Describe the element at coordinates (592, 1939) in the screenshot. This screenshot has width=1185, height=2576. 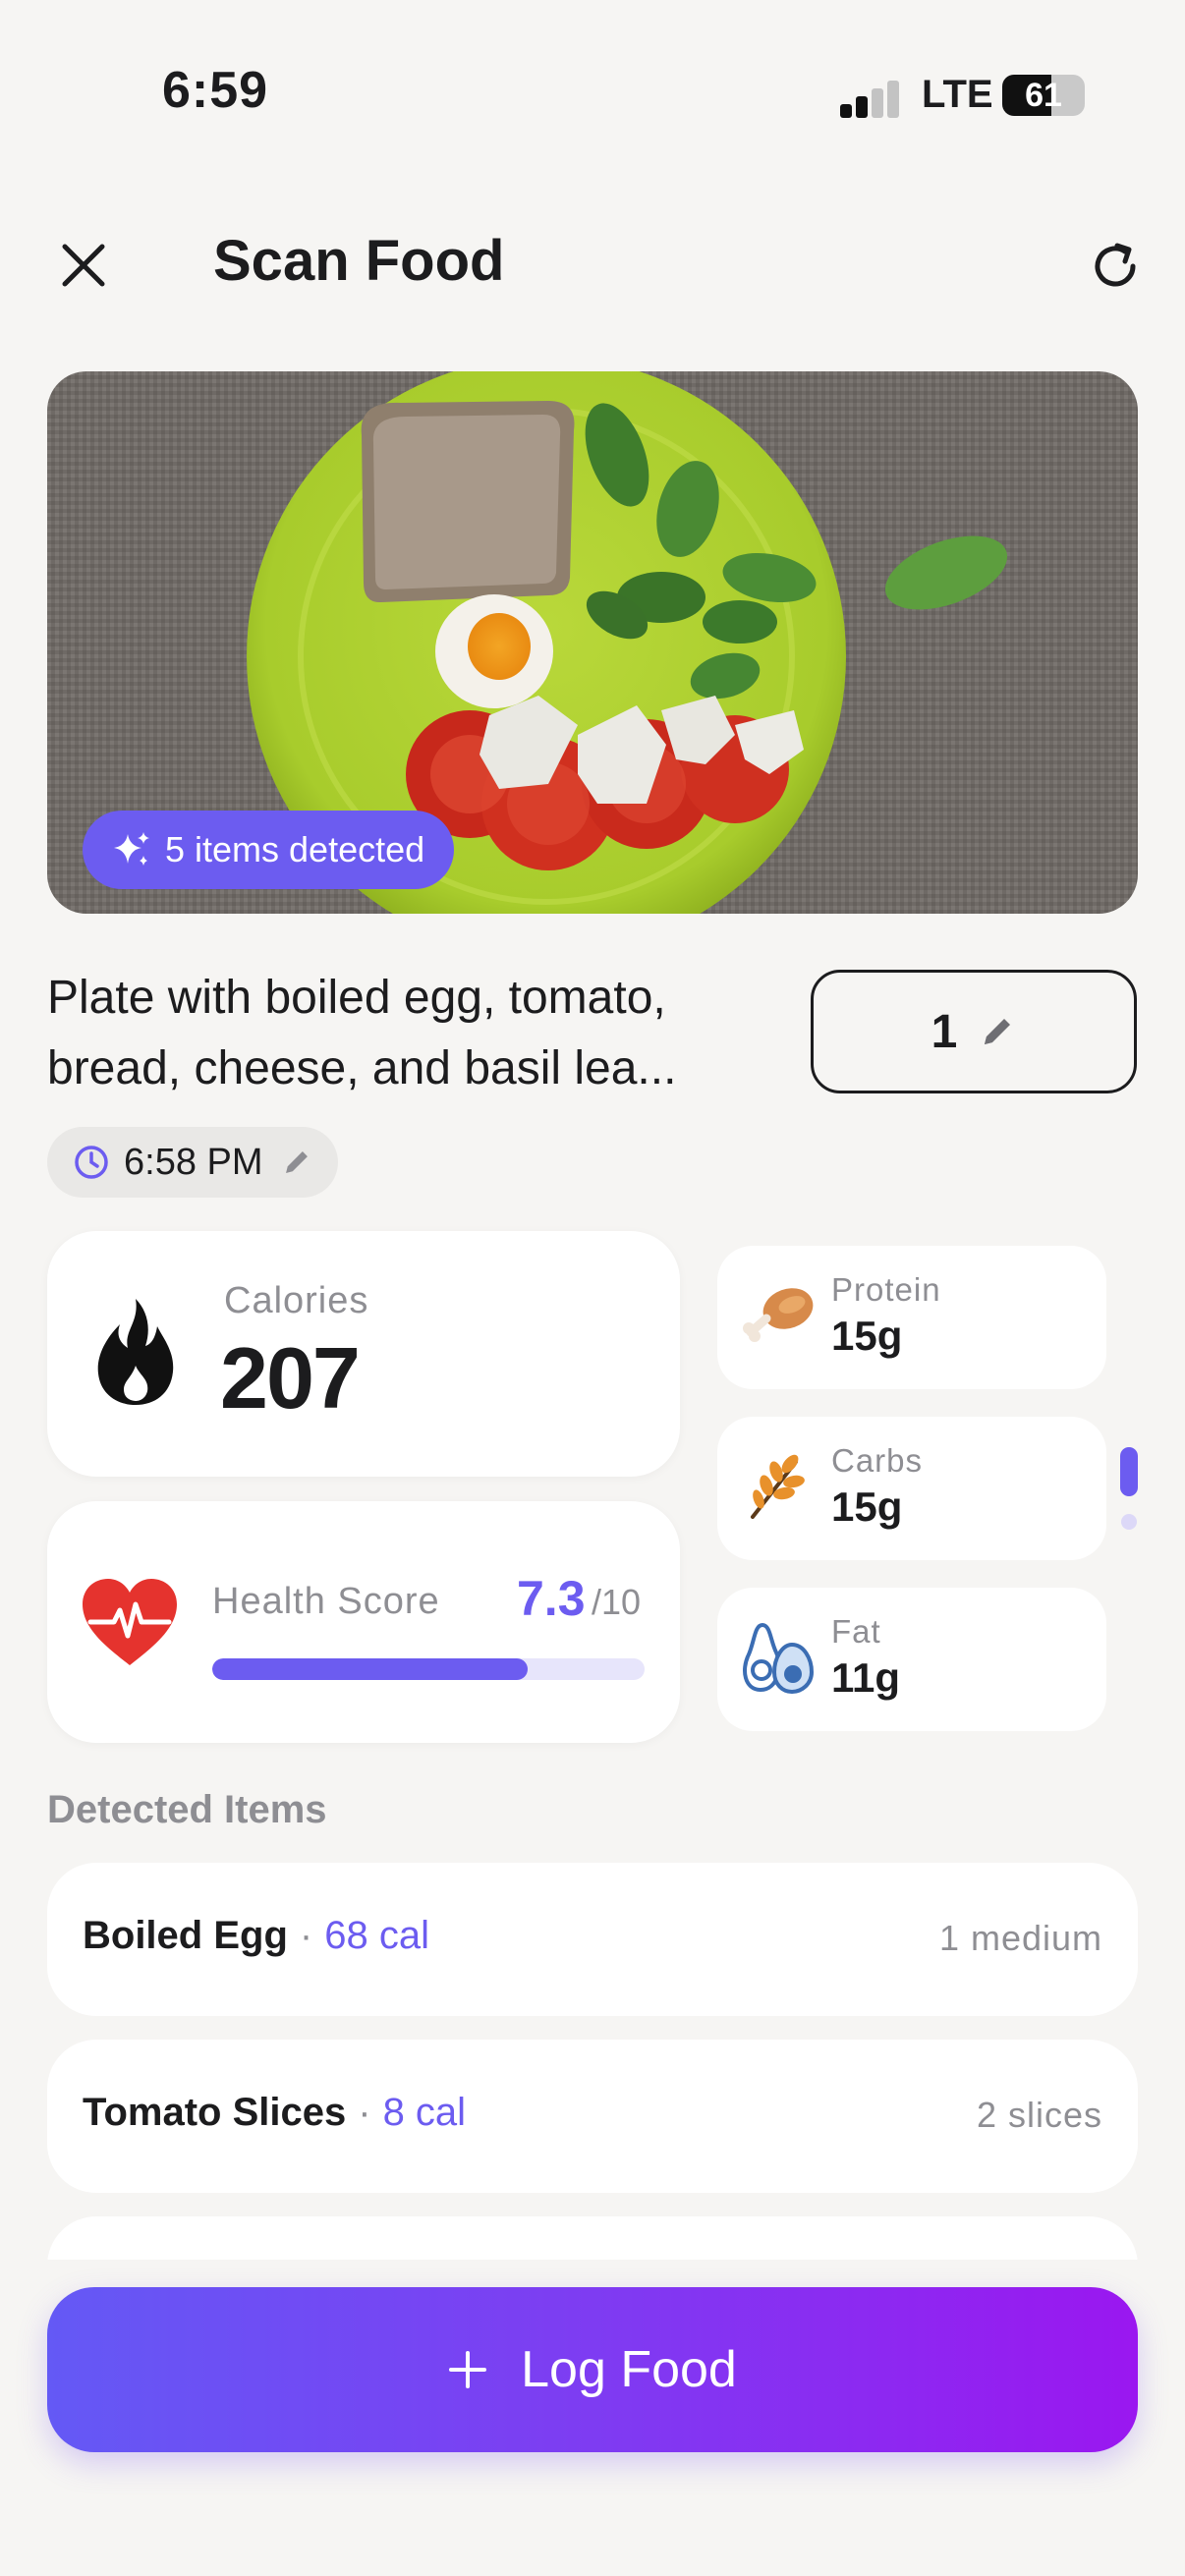
I see `list-item: Boiled Egg · 68 cal 1 medium` at that location.